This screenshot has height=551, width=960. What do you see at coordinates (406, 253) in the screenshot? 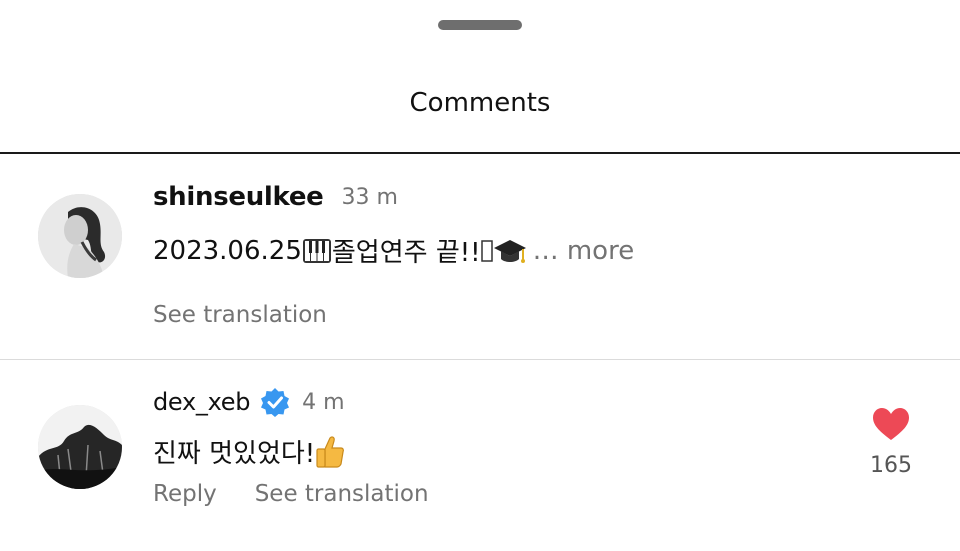
I see `comment-text-body: 졸업연주 끝!!` at bounding box center [406, 253].